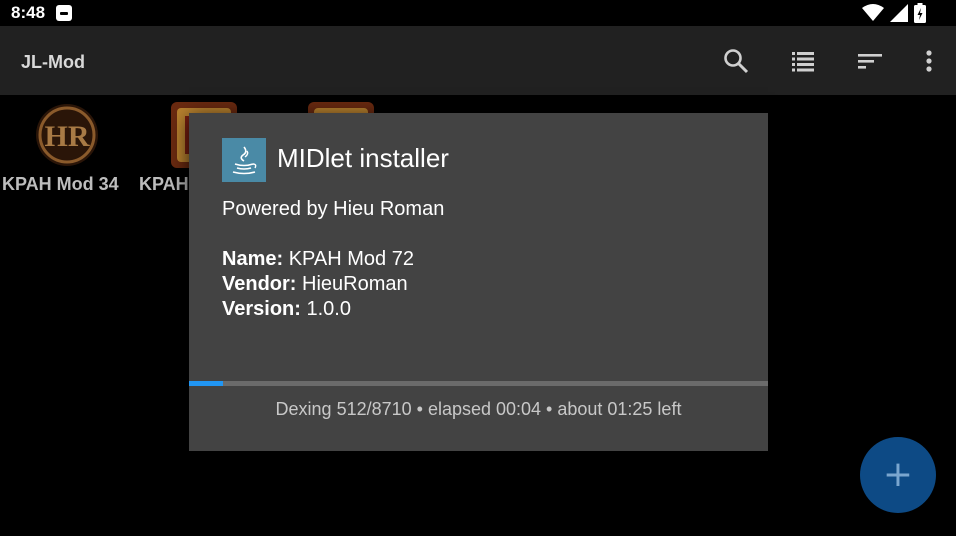 The image size is (956, 536). What do you see at coordinates (259, 284) in the screenshot?
I see `vendor-label: Vendor:` at bounding box center [259, 284].